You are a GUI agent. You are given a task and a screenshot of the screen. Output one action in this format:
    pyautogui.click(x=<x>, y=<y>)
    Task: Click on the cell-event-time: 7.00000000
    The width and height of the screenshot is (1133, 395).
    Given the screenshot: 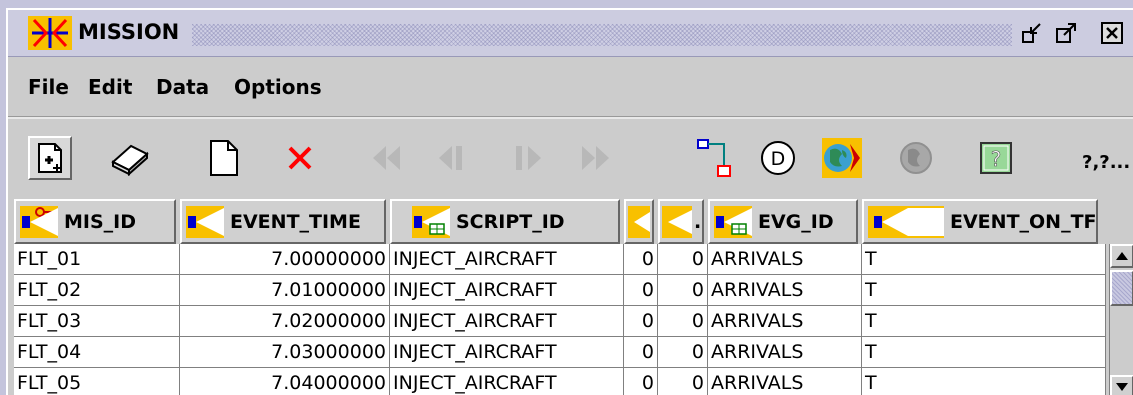 What is the action you would take?
    pyautogui.click(x=285, y=259)
    